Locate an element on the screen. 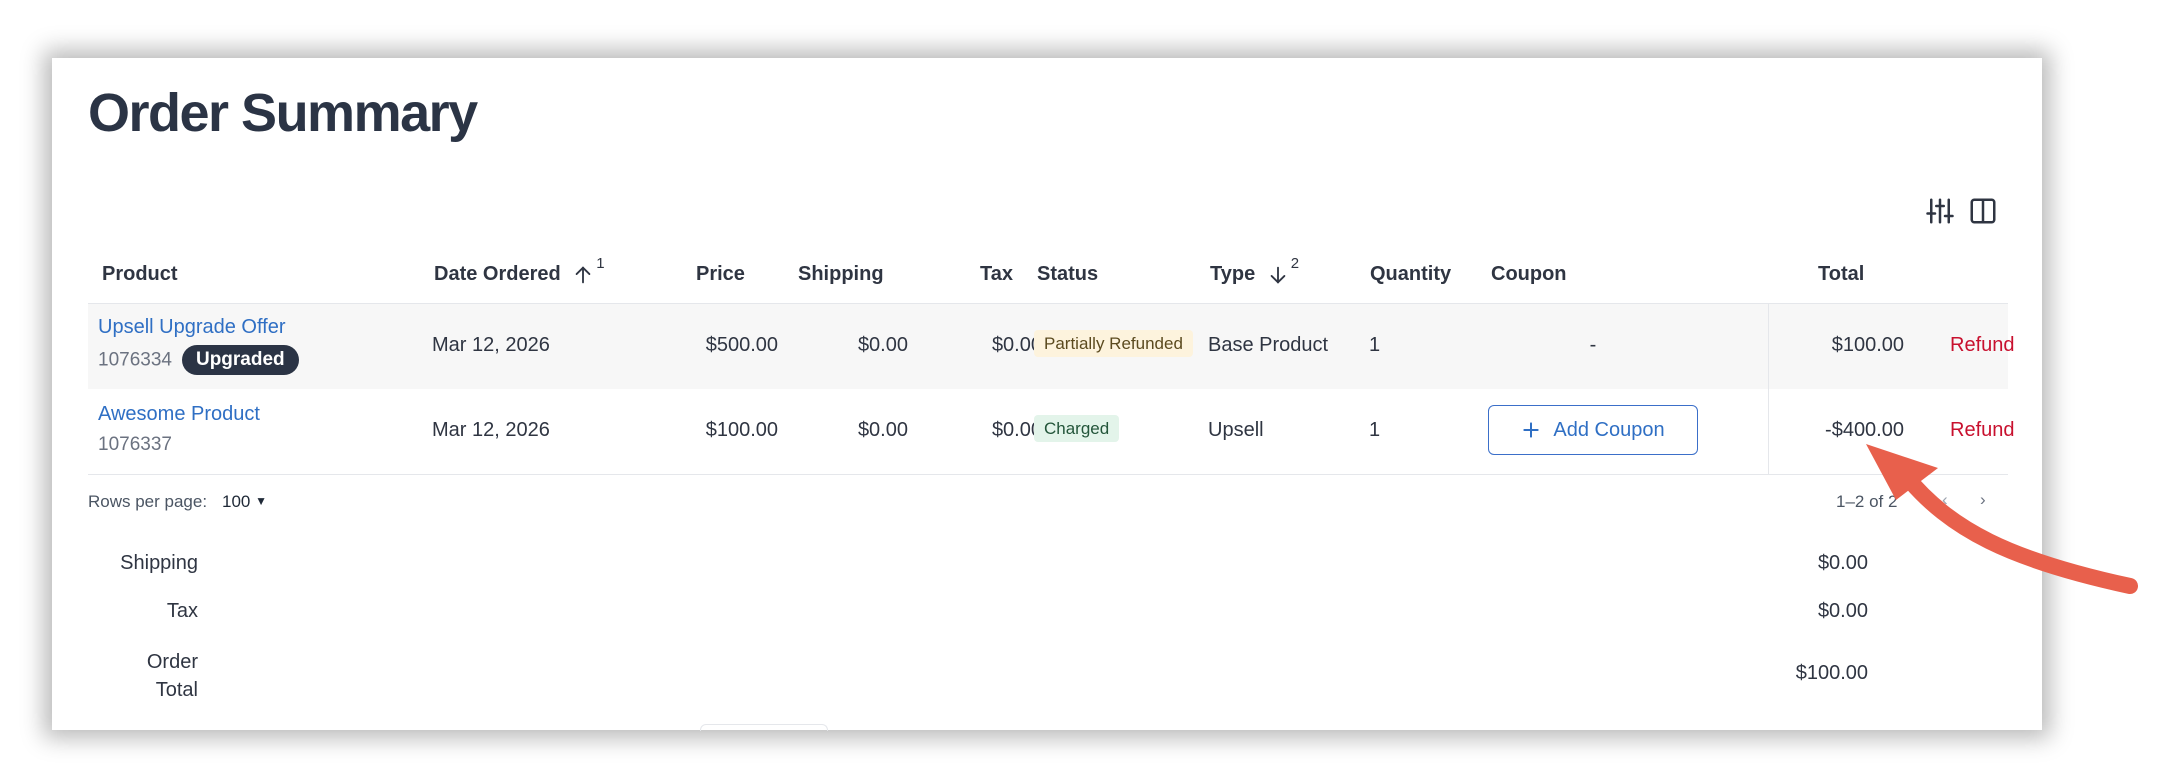  column-divider is located at coordinates (1768, 388).